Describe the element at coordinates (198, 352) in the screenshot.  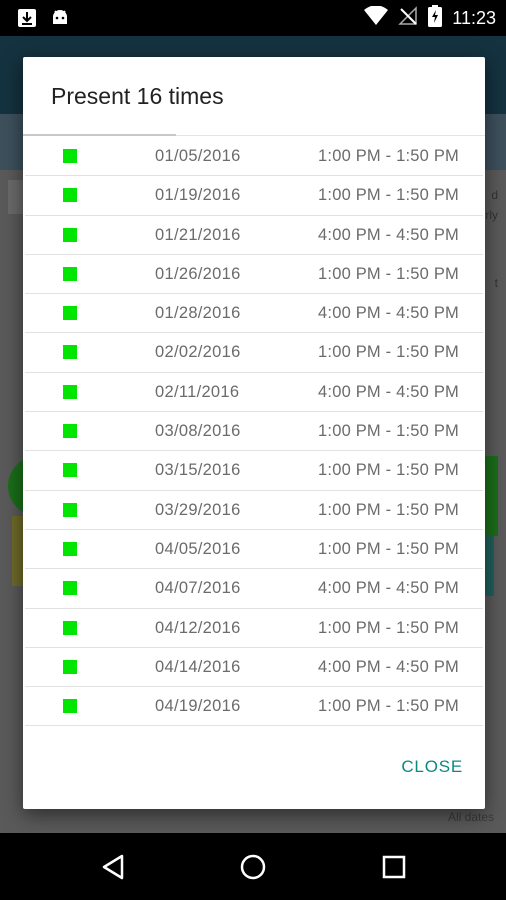
I see `row-date: 02/02/2016` at that location.